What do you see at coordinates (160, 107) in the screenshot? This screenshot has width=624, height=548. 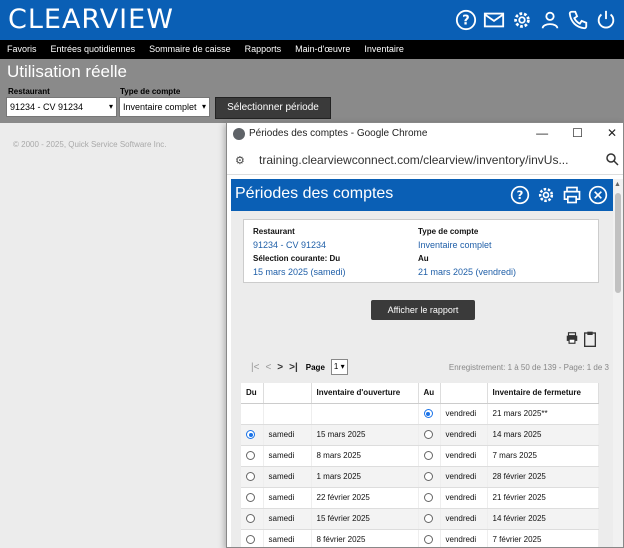 I see `account-type-select-value: Inventaire complet` at bounding box center [160, 107].